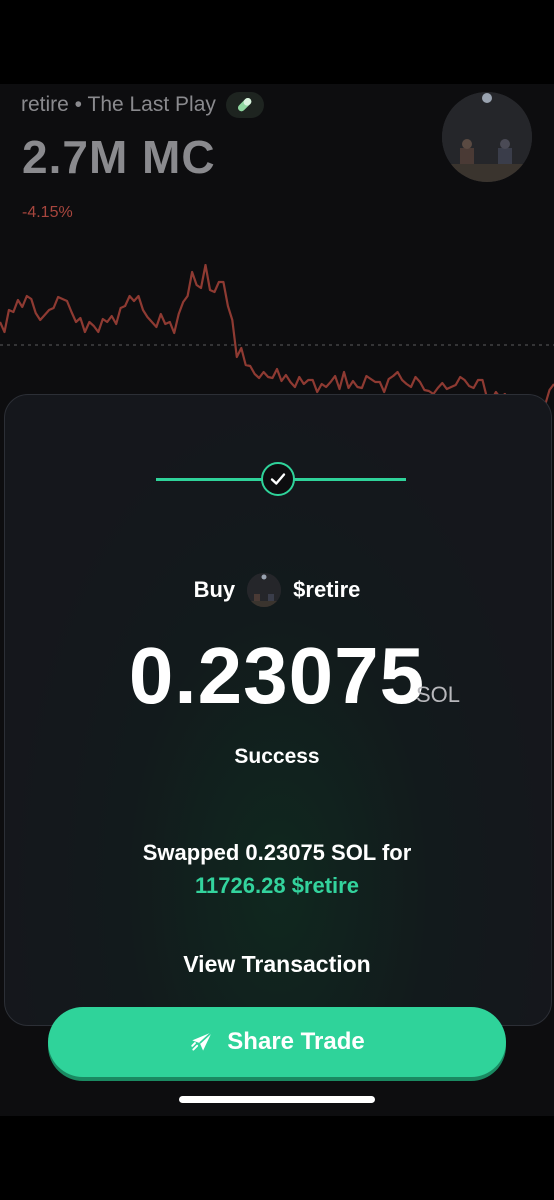  What do you see at coordinates (214, 589) in the screenshot?
I see `buy-label: Buy` at bounding box center [214, 589].